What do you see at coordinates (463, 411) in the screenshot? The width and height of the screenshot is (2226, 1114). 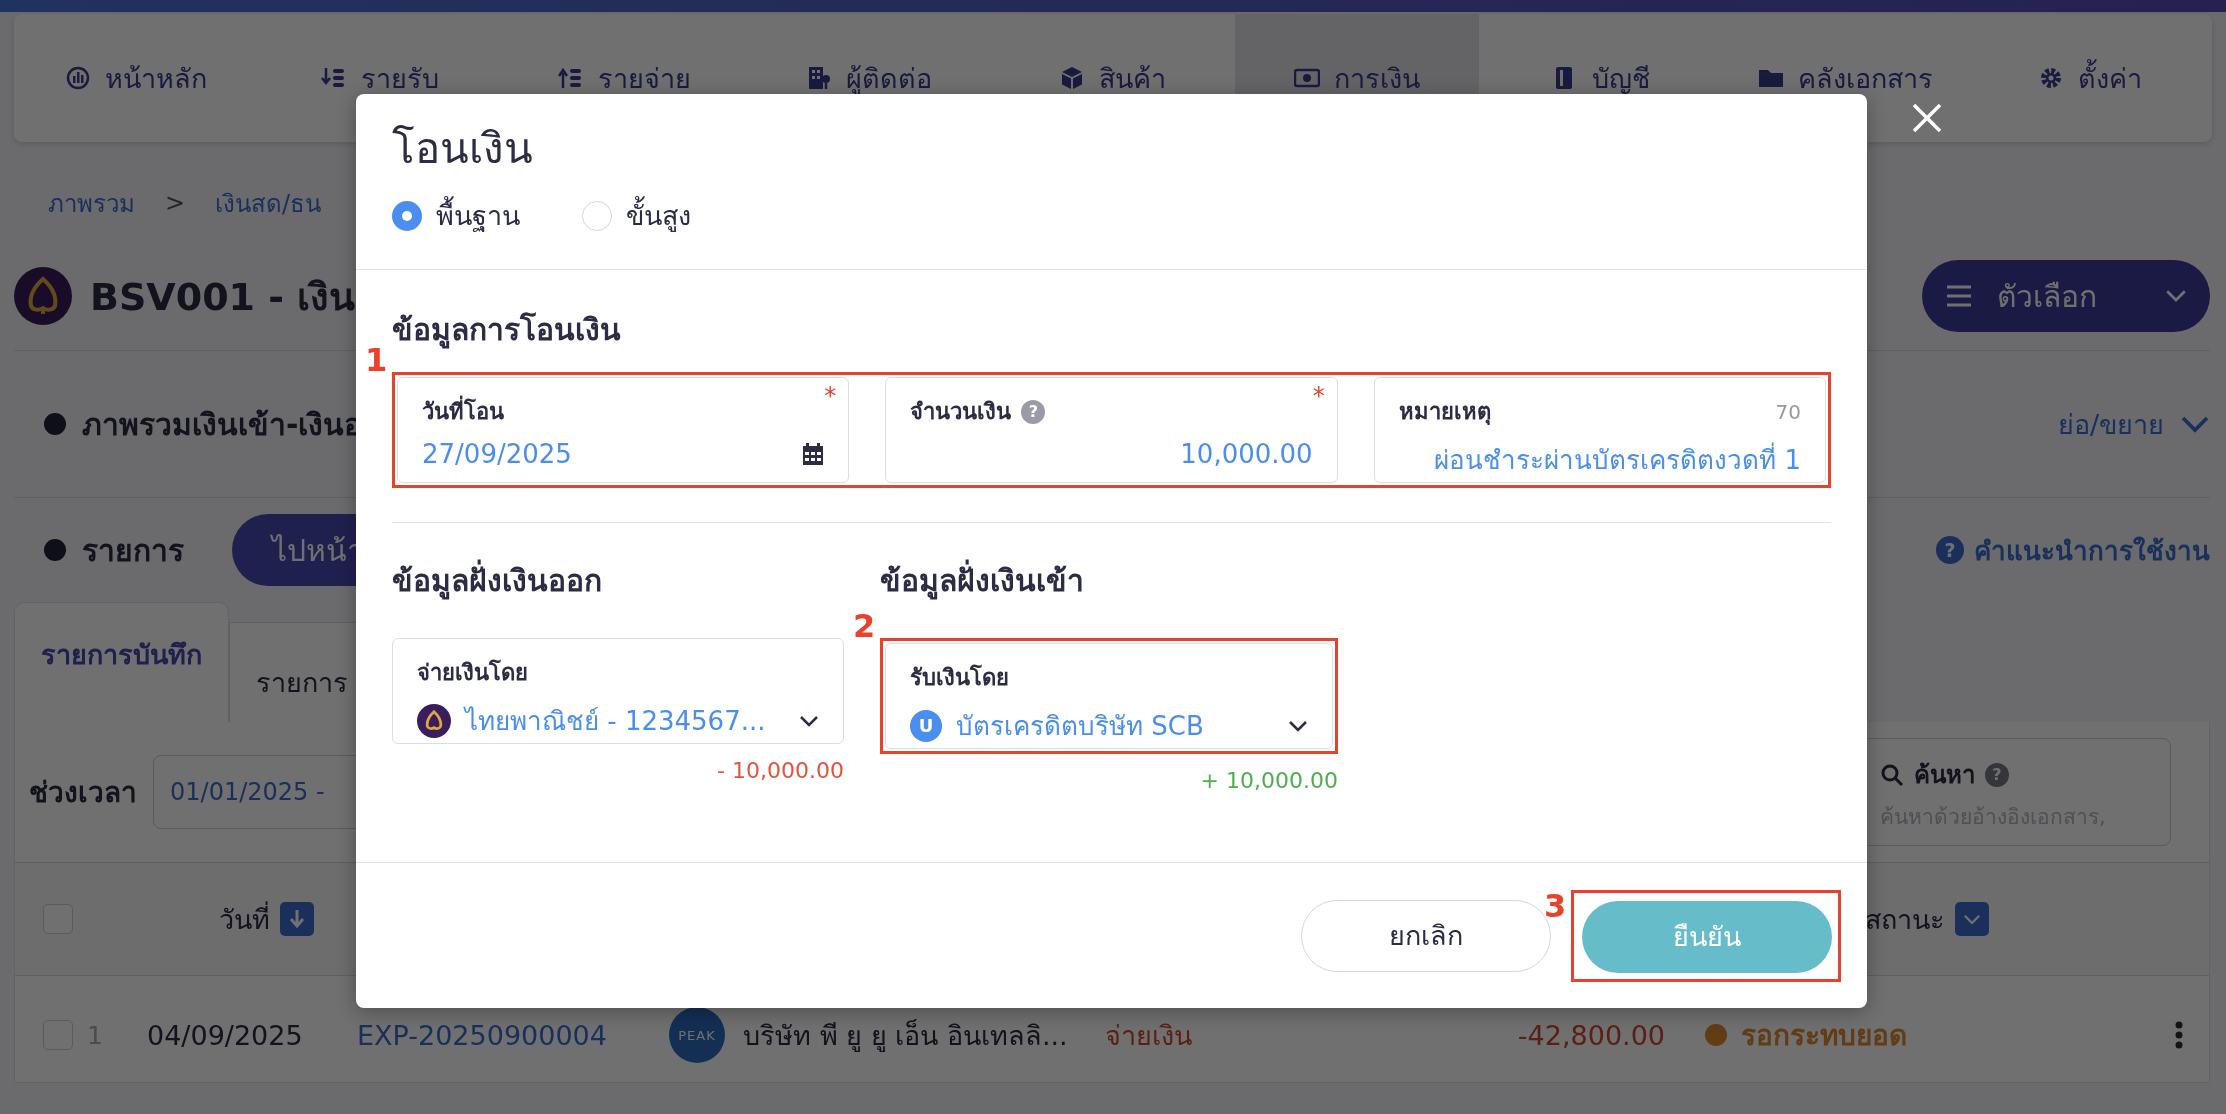 I see `field-label: วันที่โอน` at bounding box center [463, 411].